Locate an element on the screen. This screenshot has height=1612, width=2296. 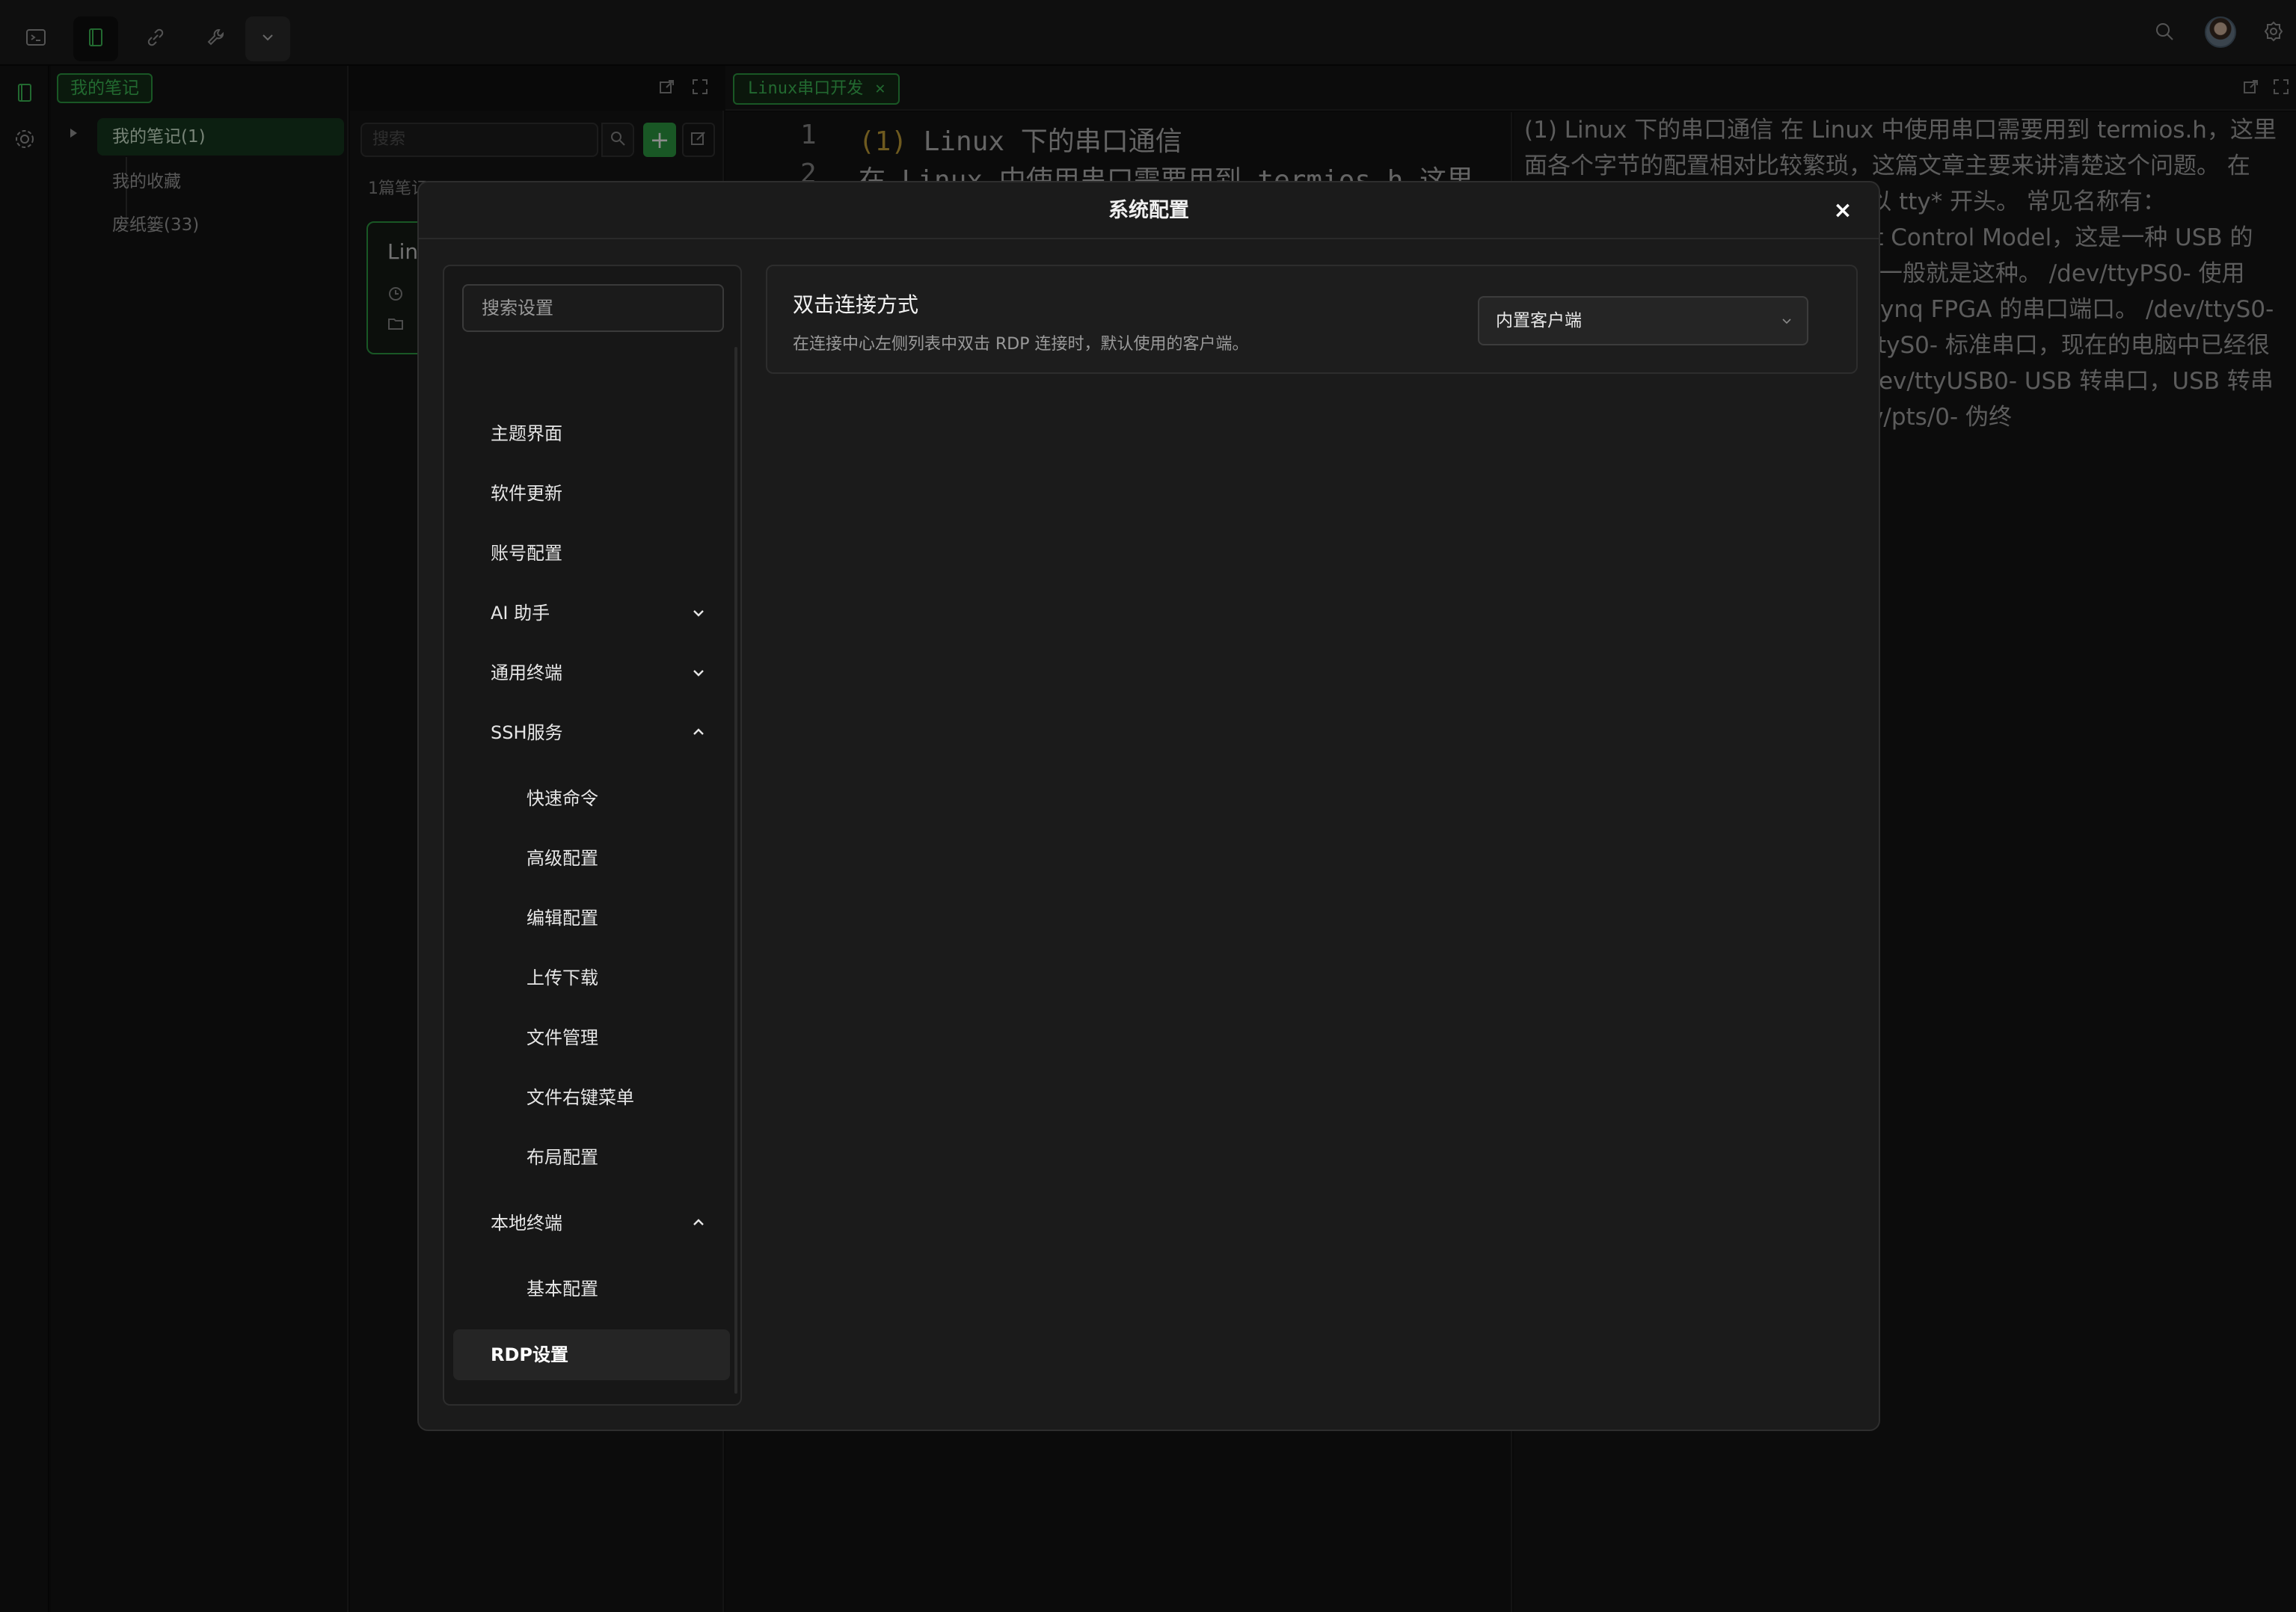
settings-nav-item: 账号配置 is located at coordinates (591, 554).